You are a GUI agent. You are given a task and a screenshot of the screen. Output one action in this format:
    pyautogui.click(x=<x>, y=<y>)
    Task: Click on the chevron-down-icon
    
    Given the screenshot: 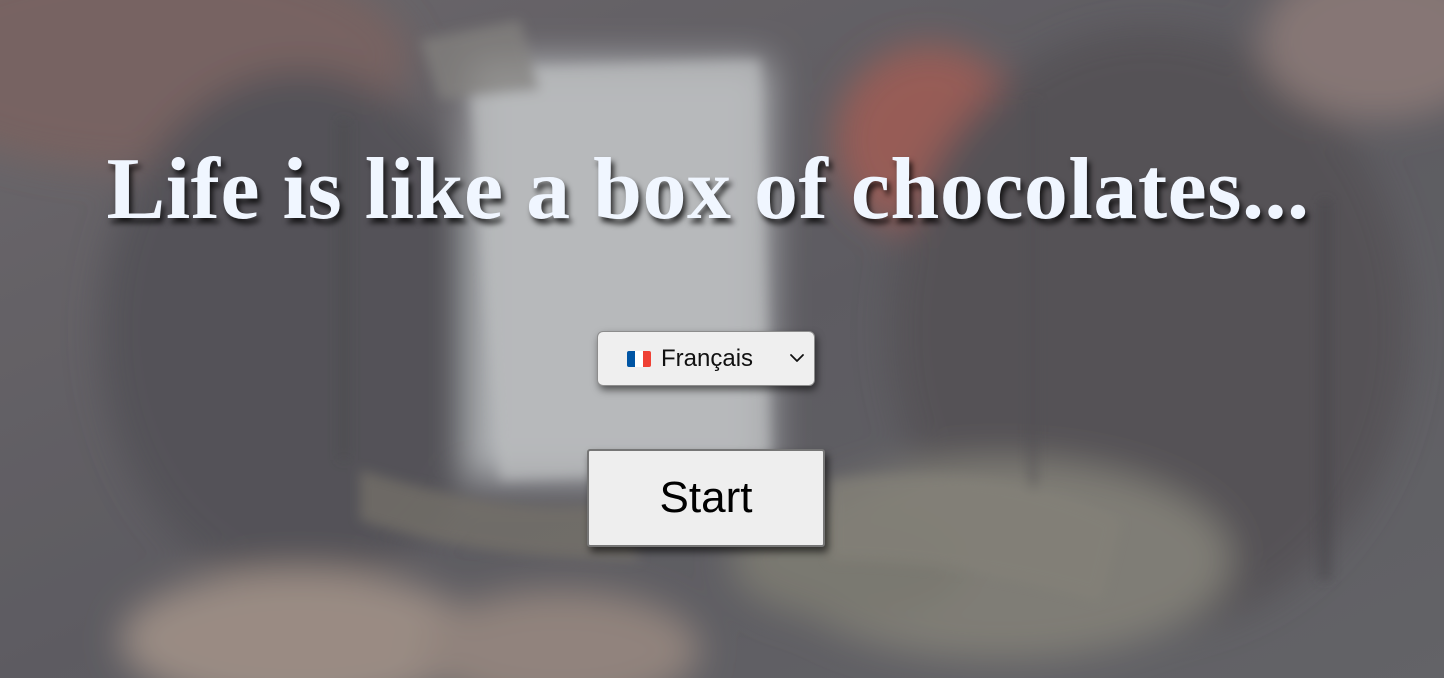 What is the action you would take?
    pyautogui.click(x=797, y=358)
    